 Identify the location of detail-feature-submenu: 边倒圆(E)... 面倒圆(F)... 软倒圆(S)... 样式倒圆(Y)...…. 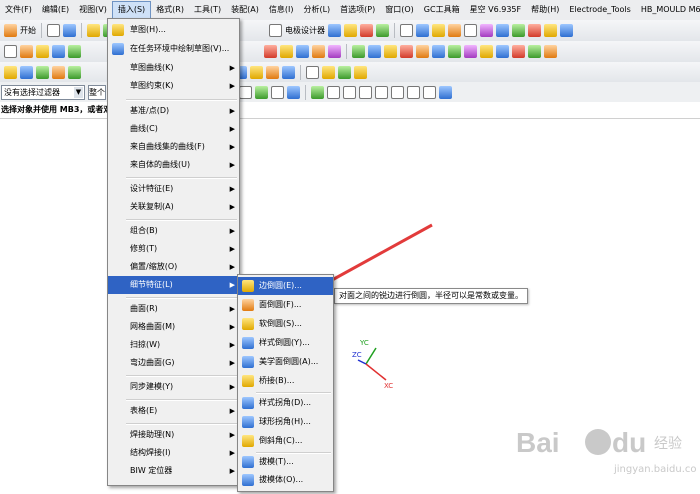
(285, 383).